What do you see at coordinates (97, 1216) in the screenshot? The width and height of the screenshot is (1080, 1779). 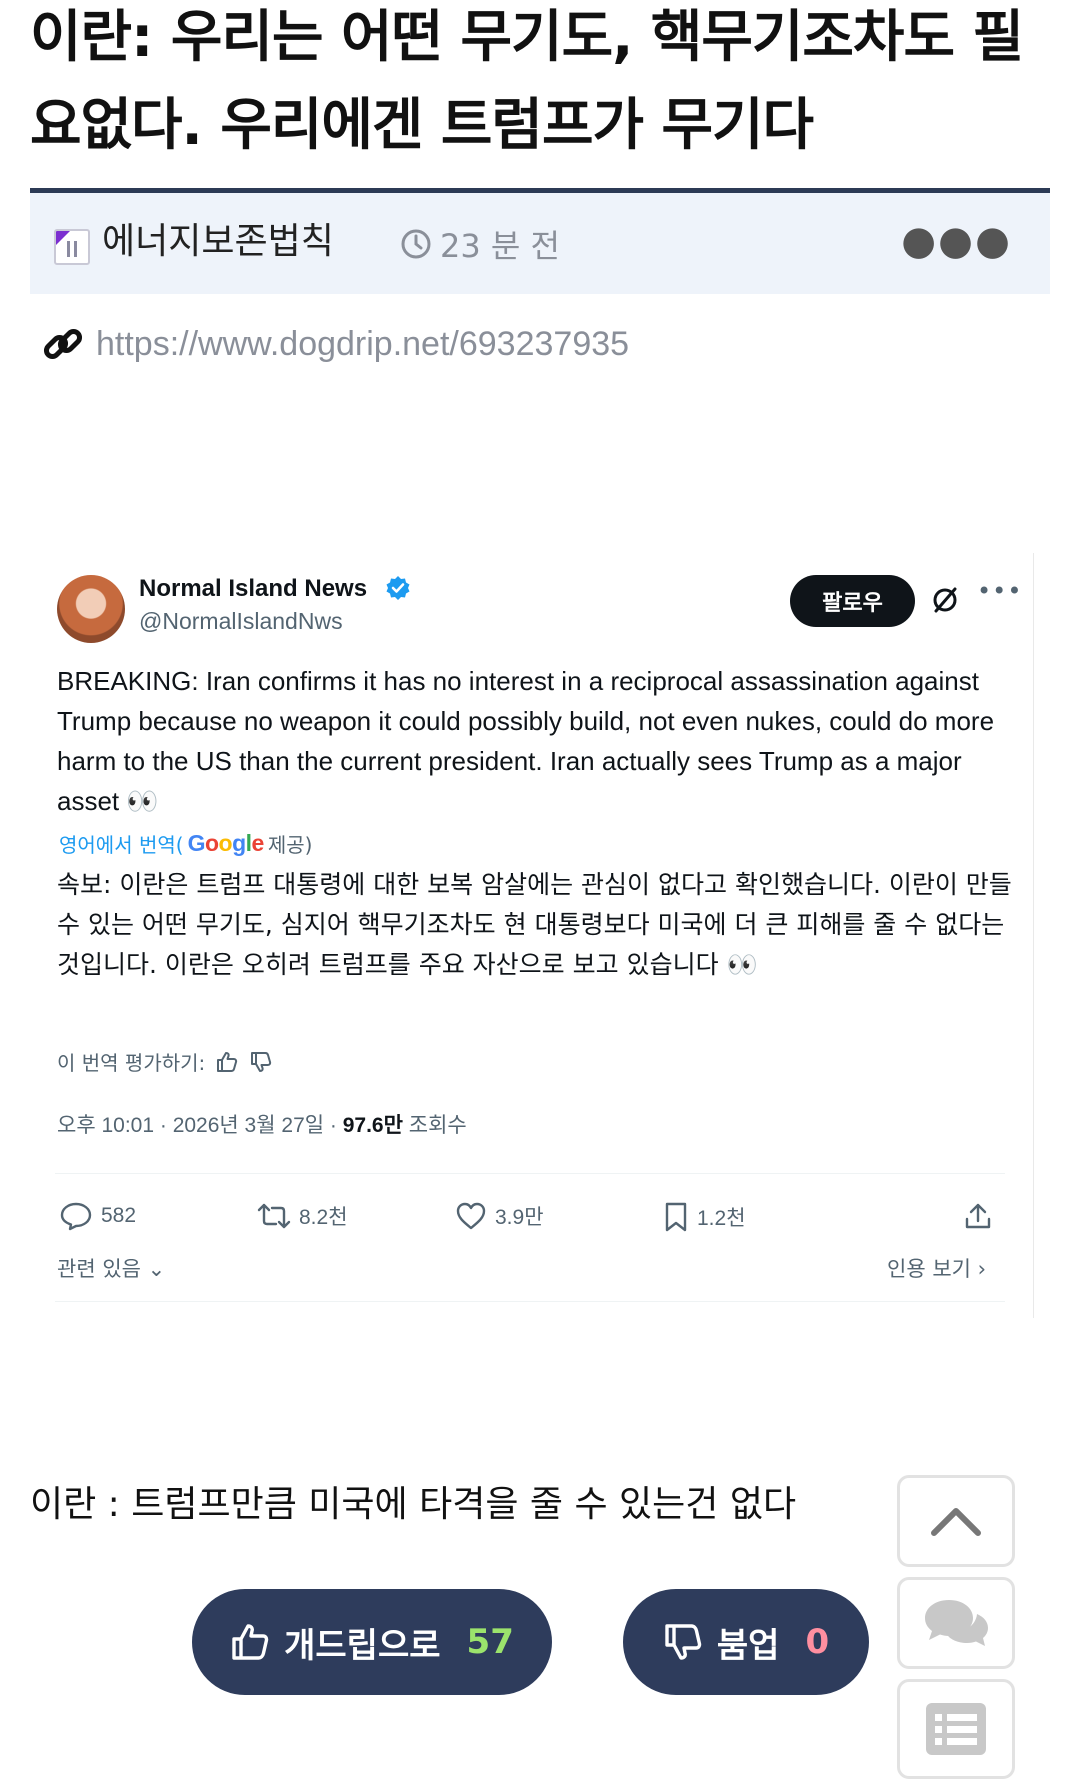 I see `reply-action: 582` at bounding box center [97, 1216].